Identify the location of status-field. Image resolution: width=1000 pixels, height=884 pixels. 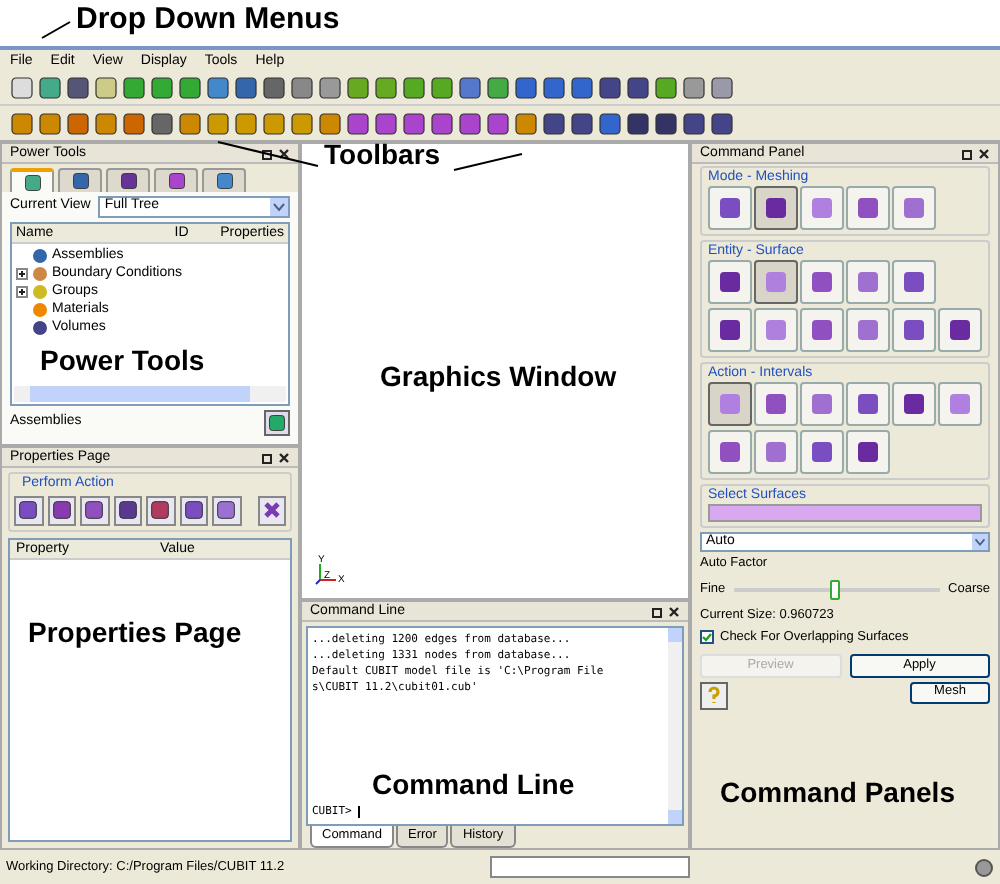
(590, 867).